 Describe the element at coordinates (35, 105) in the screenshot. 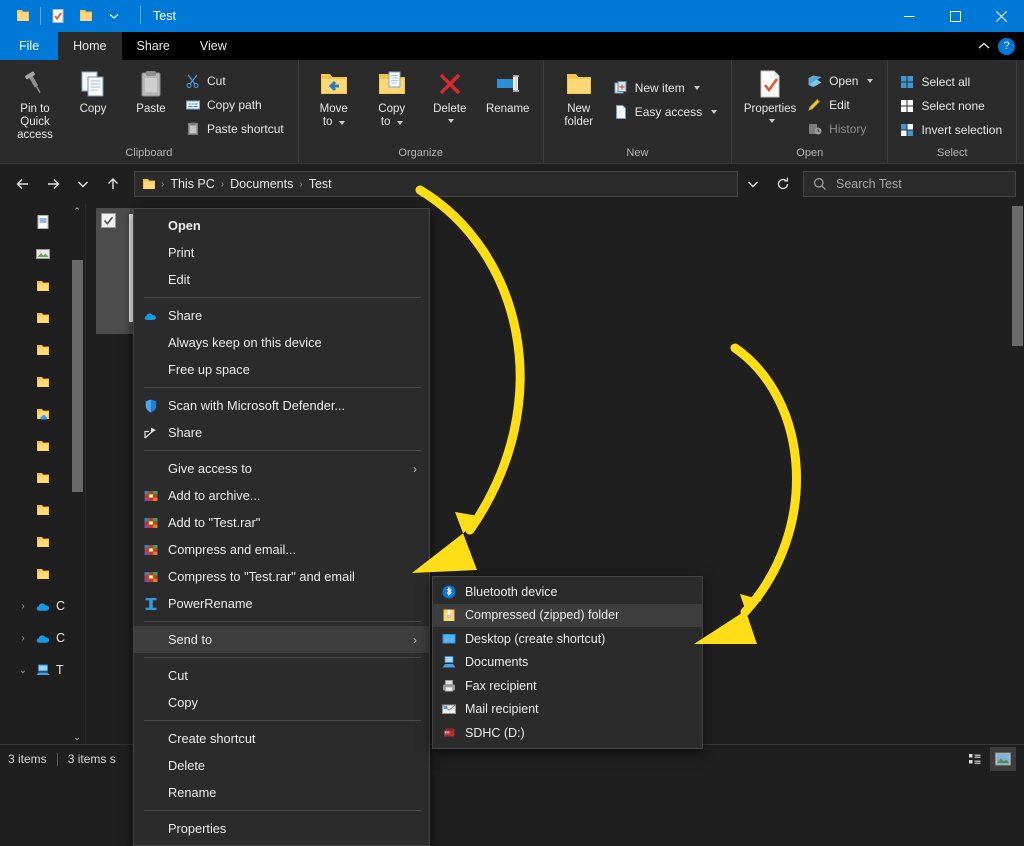

I see `pin-to-quick-access-button: Pin to Quick access` at that location.